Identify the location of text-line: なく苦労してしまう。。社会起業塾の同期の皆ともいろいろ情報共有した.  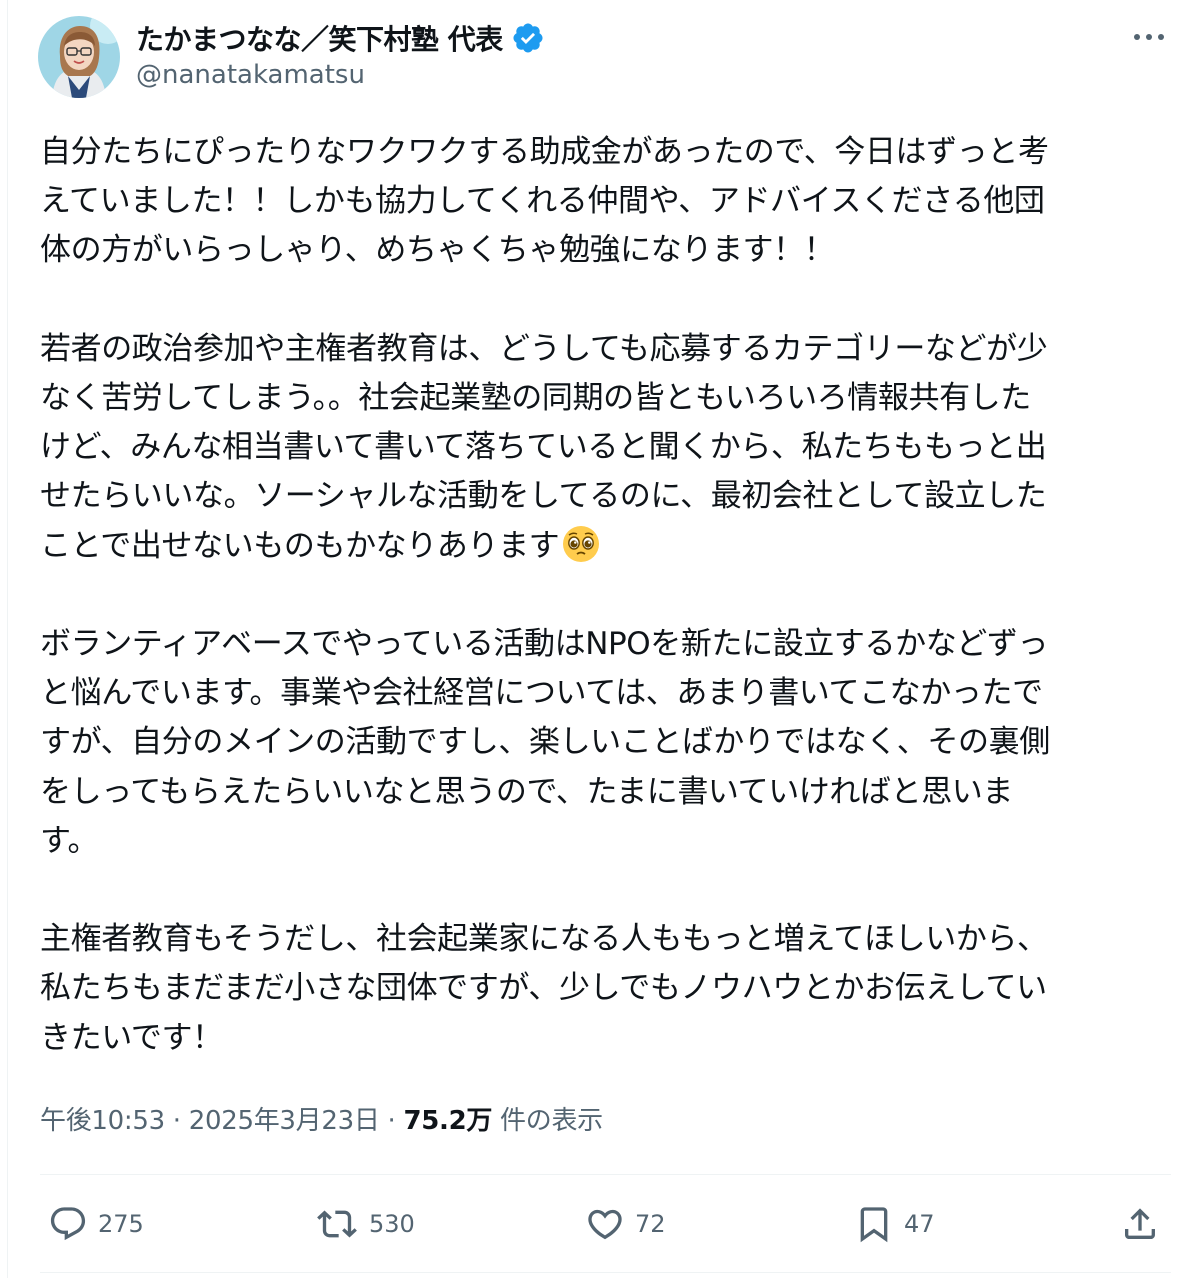
(535, 398).